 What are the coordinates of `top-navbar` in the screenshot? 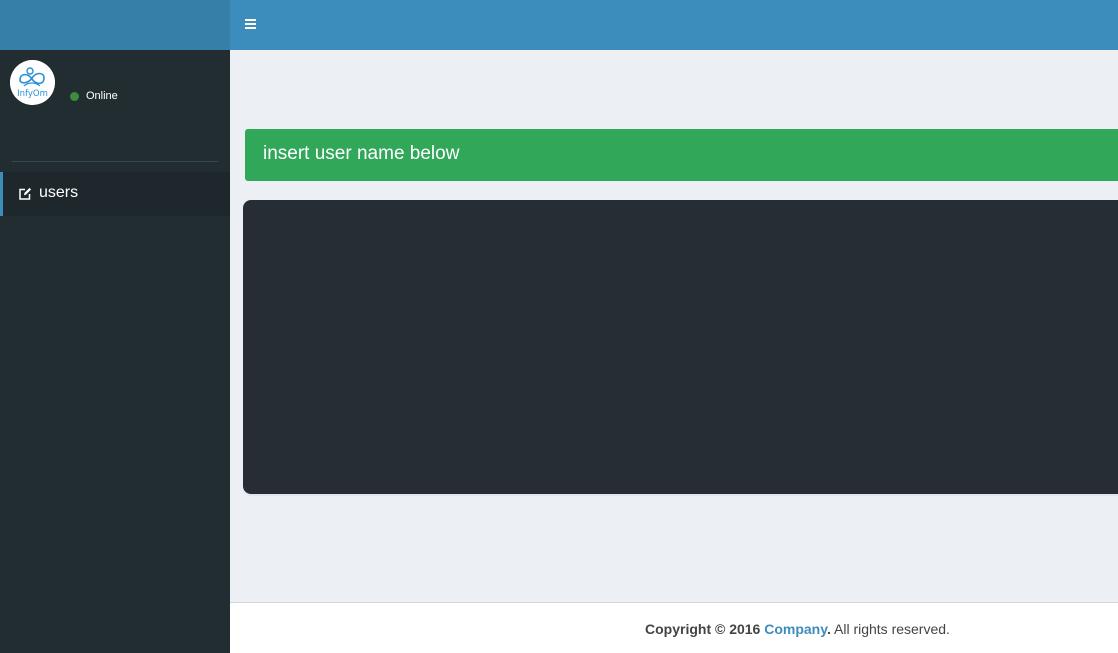 It's located at (559, 25).